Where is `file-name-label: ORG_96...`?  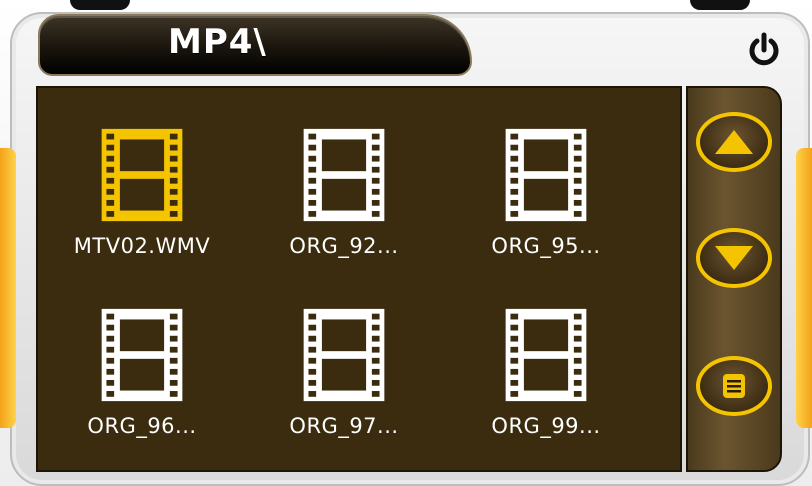 file-name-label: ORG_96... is located at coordinates (142, 426).